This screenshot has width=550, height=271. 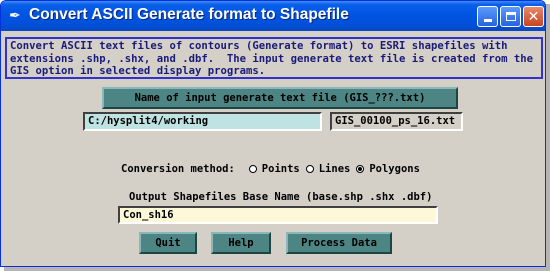 I want to click on input-file-field: GIS_00100_ps_16.txt, so click(x=396, y=121).